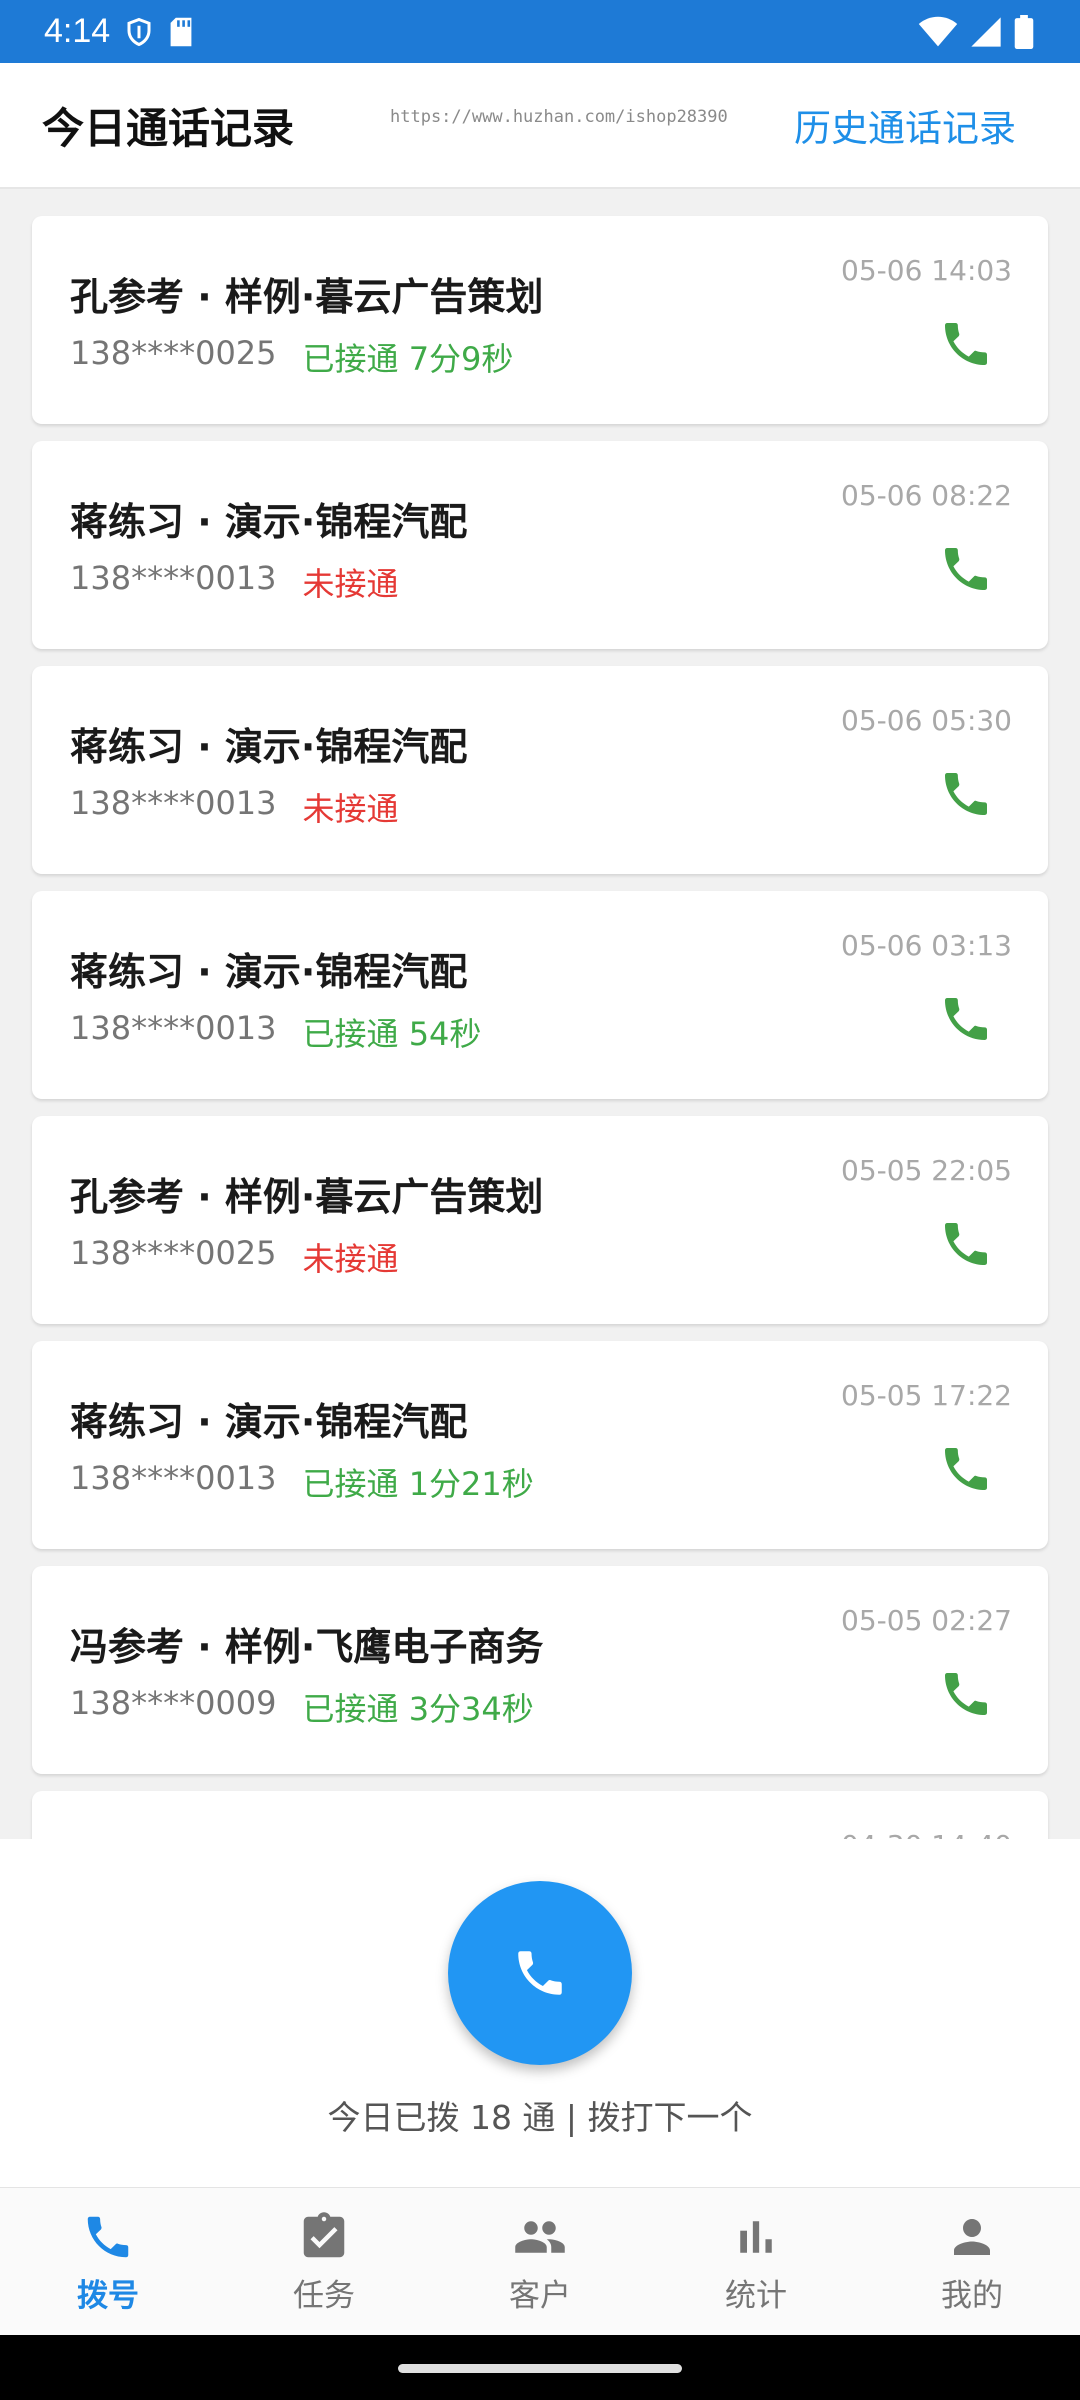 The image size is (1080, 2400). I want to click on gesture-bar, so click(540, 2367).